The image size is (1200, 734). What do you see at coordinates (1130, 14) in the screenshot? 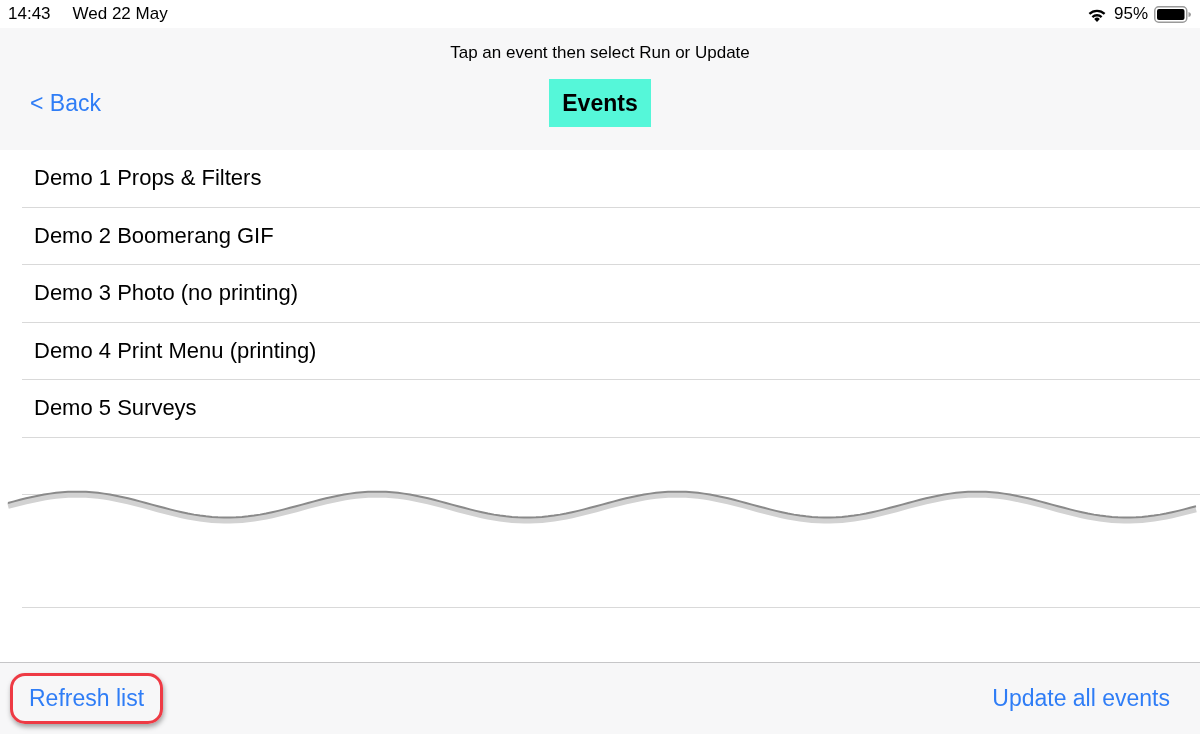
I see `battery-percent: 95%` at bounding box center [1130, 14].